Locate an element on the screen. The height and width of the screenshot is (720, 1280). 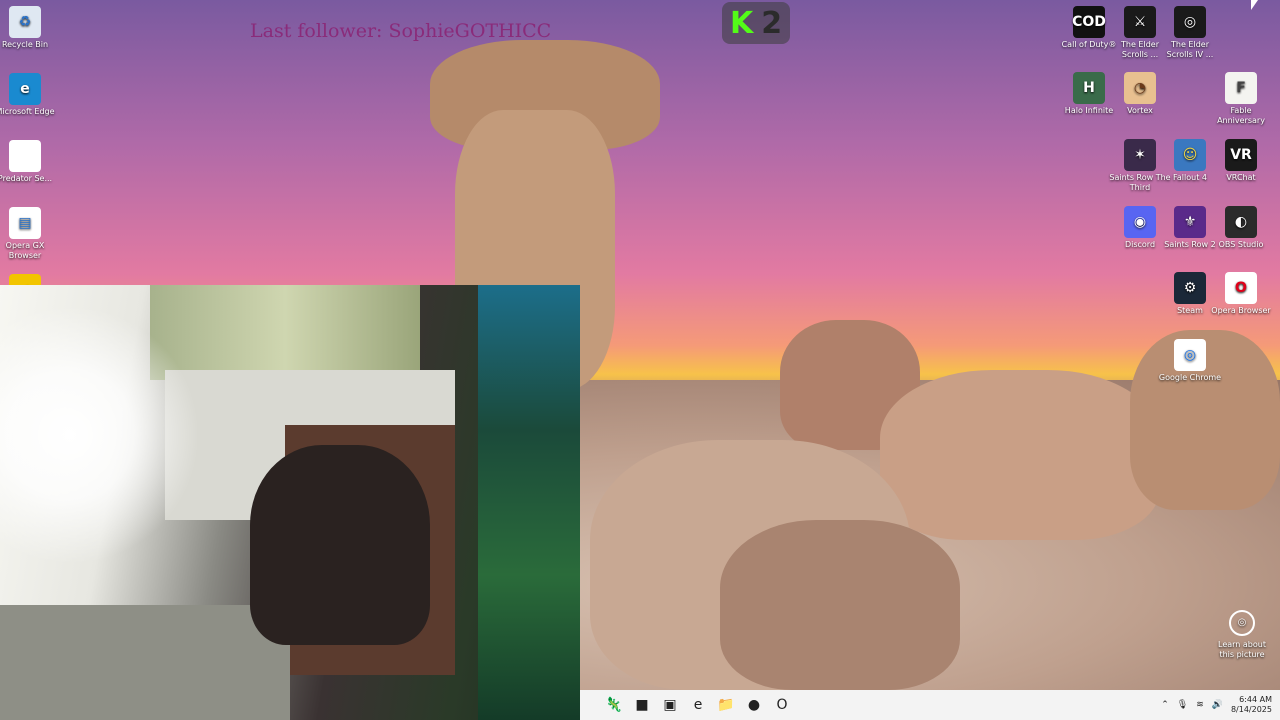
desktop-shortcut-label: Microsoft Edge is located at coordinates (27, 111).